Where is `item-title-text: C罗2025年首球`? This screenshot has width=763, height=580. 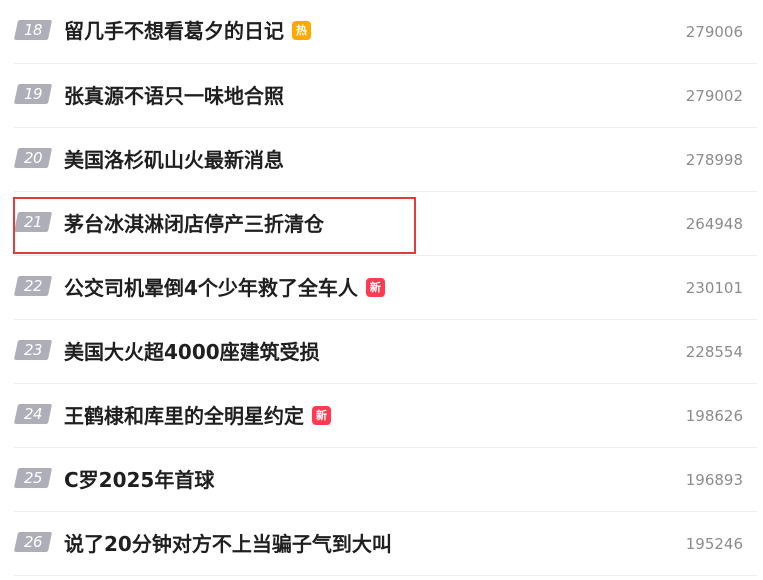
item-title-text: C罗2025年首球 is located at coordinates (139, 480).